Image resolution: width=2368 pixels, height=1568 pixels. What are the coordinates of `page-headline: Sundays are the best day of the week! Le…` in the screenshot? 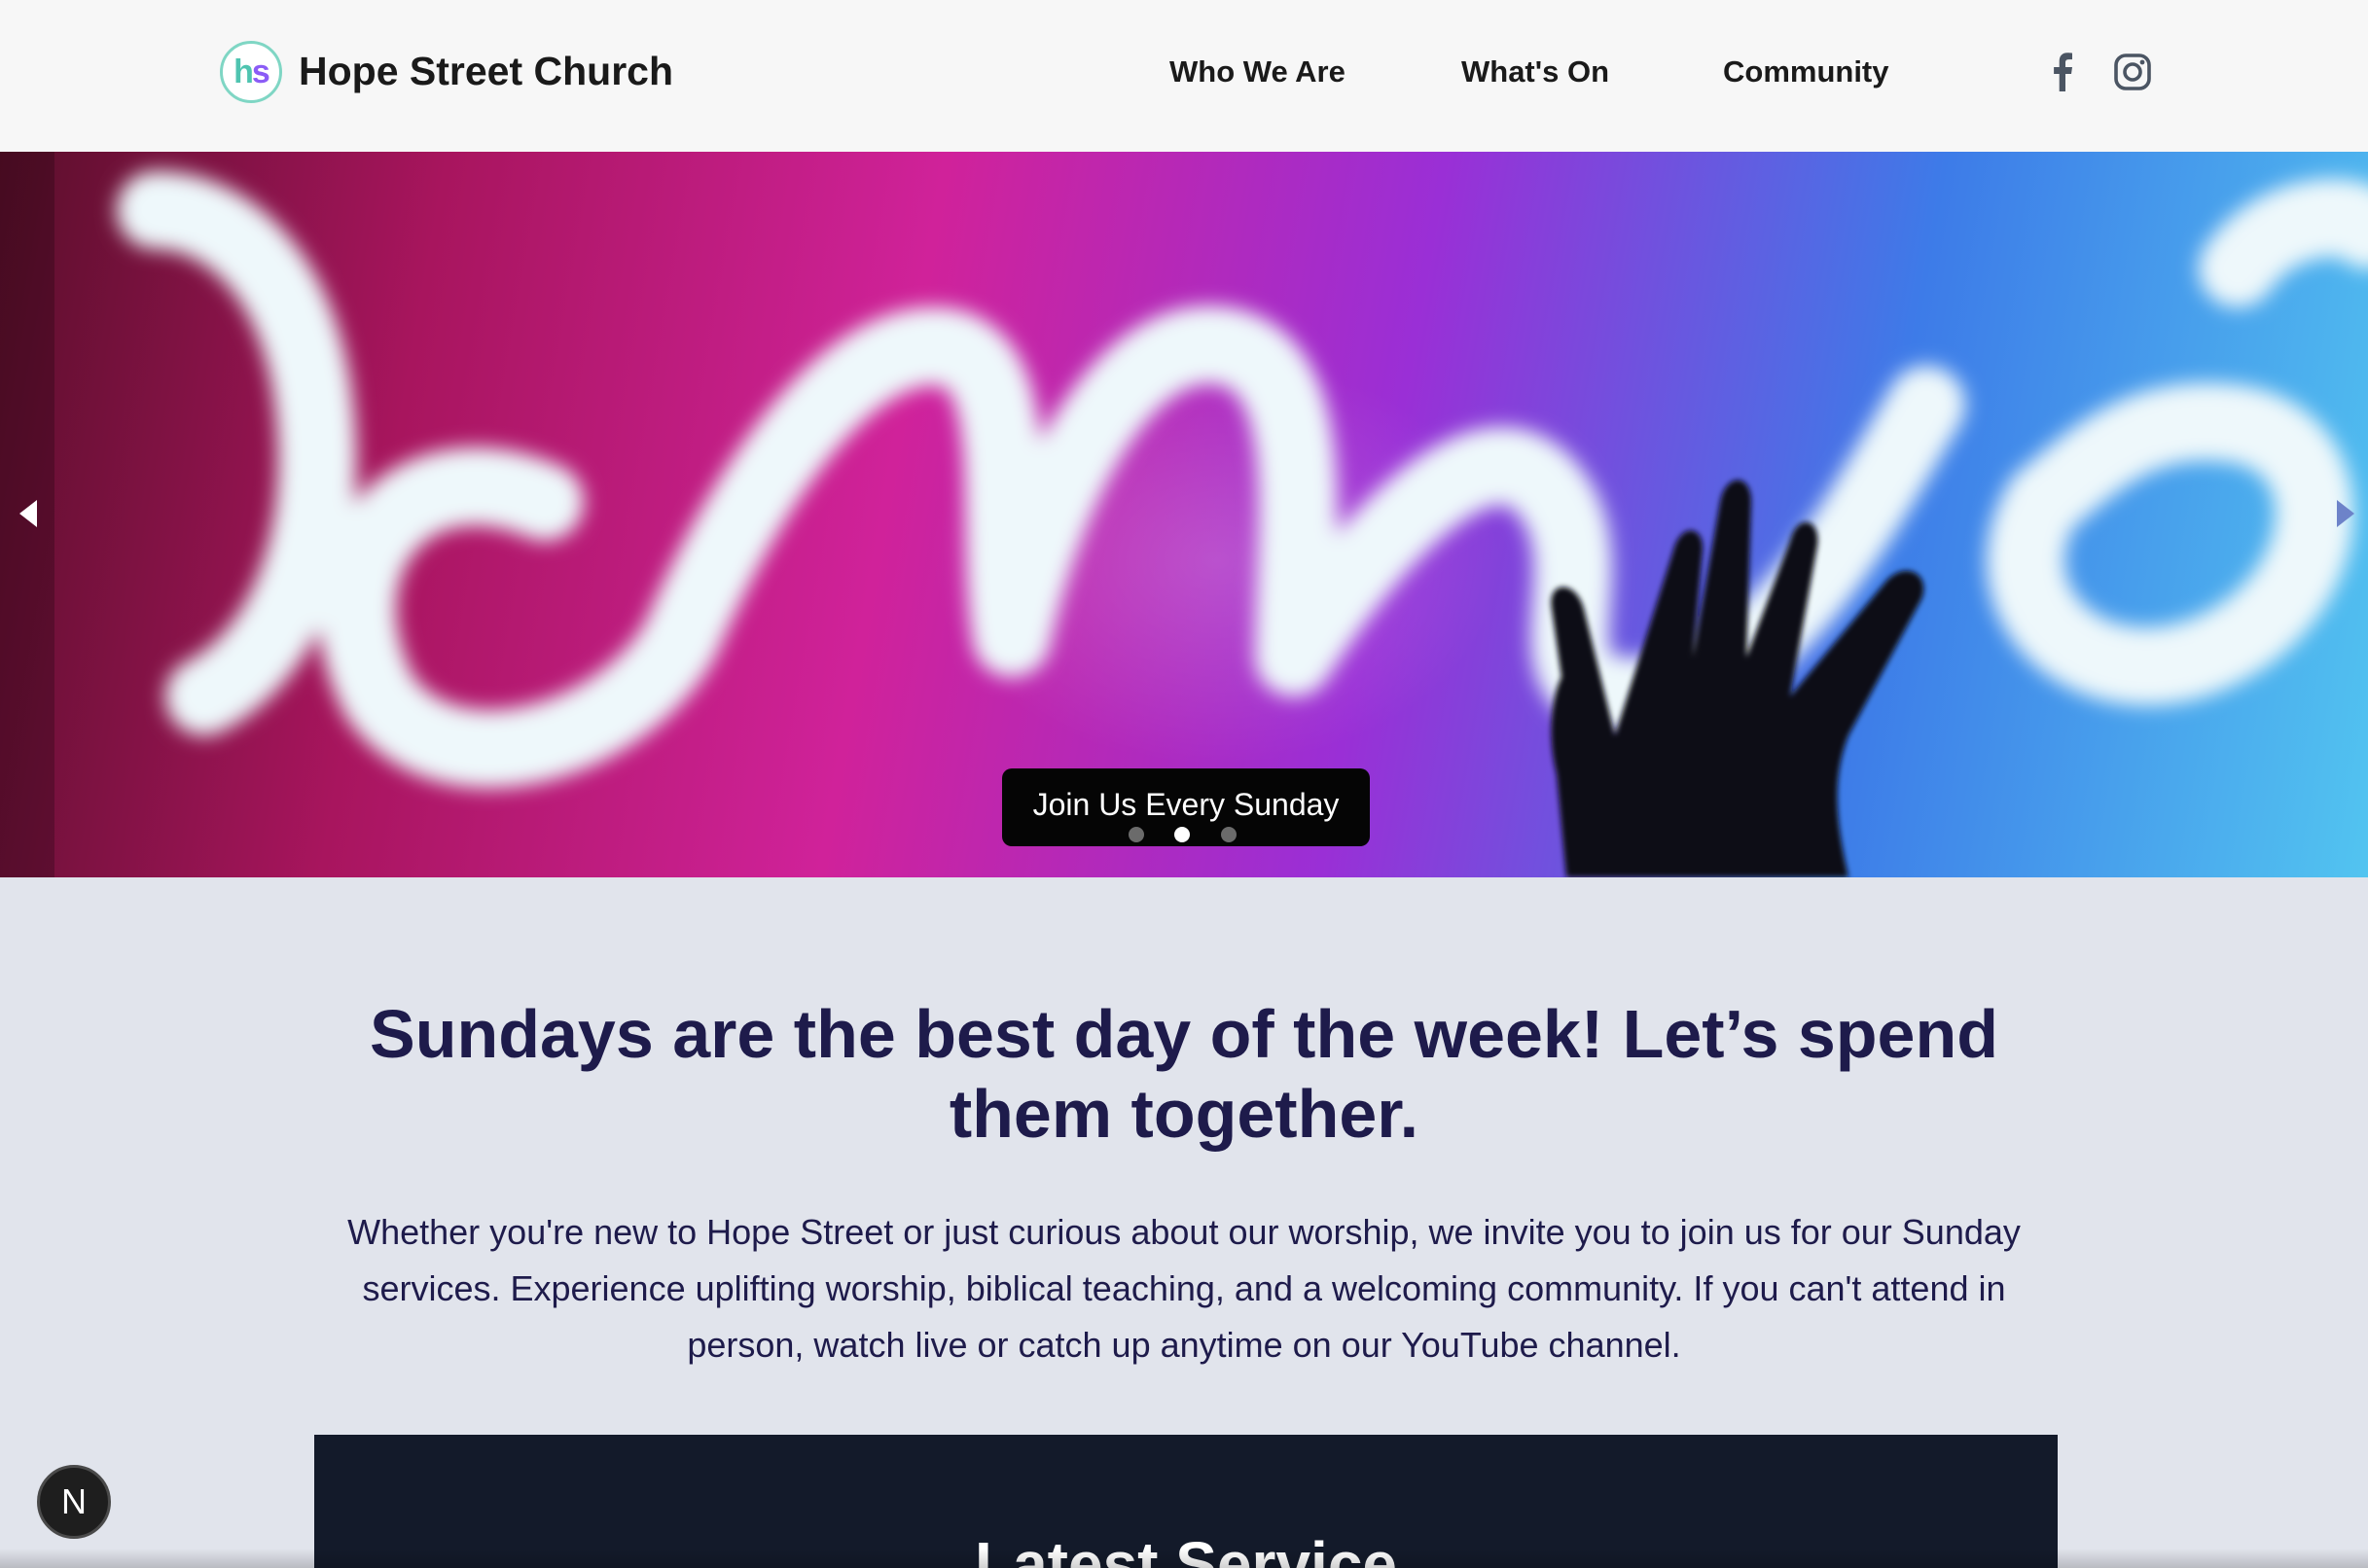 It's located at (1184, 1074).